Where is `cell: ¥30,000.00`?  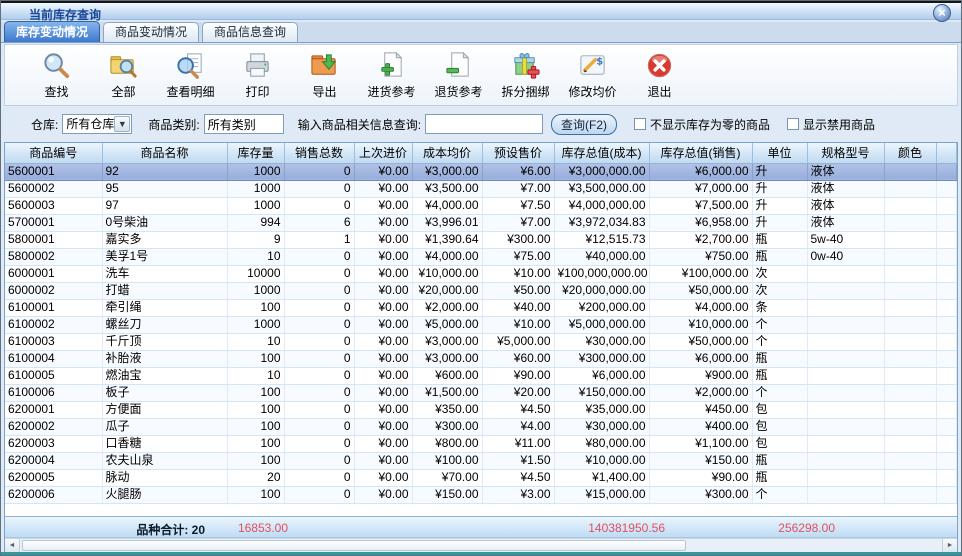
cell: ¥30,000.00 is located at coordinates (602, 342).